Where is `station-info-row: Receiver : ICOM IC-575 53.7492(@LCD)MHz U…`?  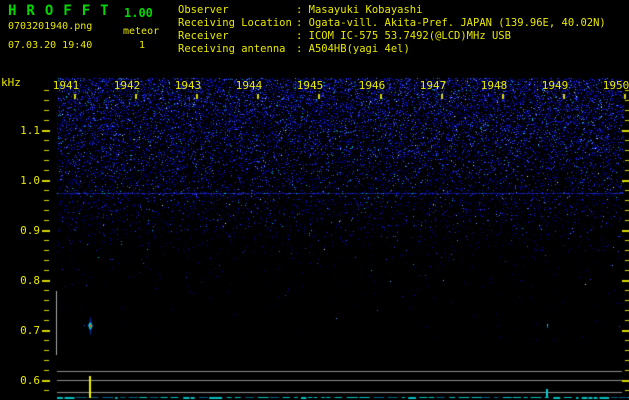
station-info-row: Receiver : ICOM IC-575 53.7492(@LCD)MHz U… is located at coordinates (392, 36).